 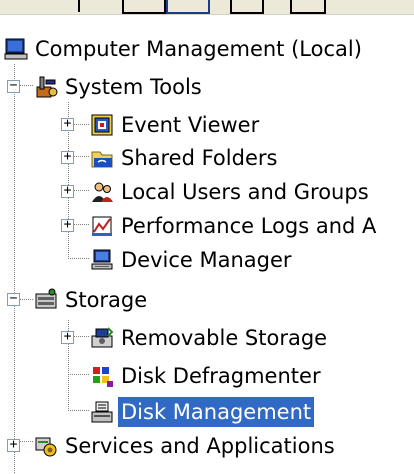 I want to click on toolbar, so click(x=207, y=7).